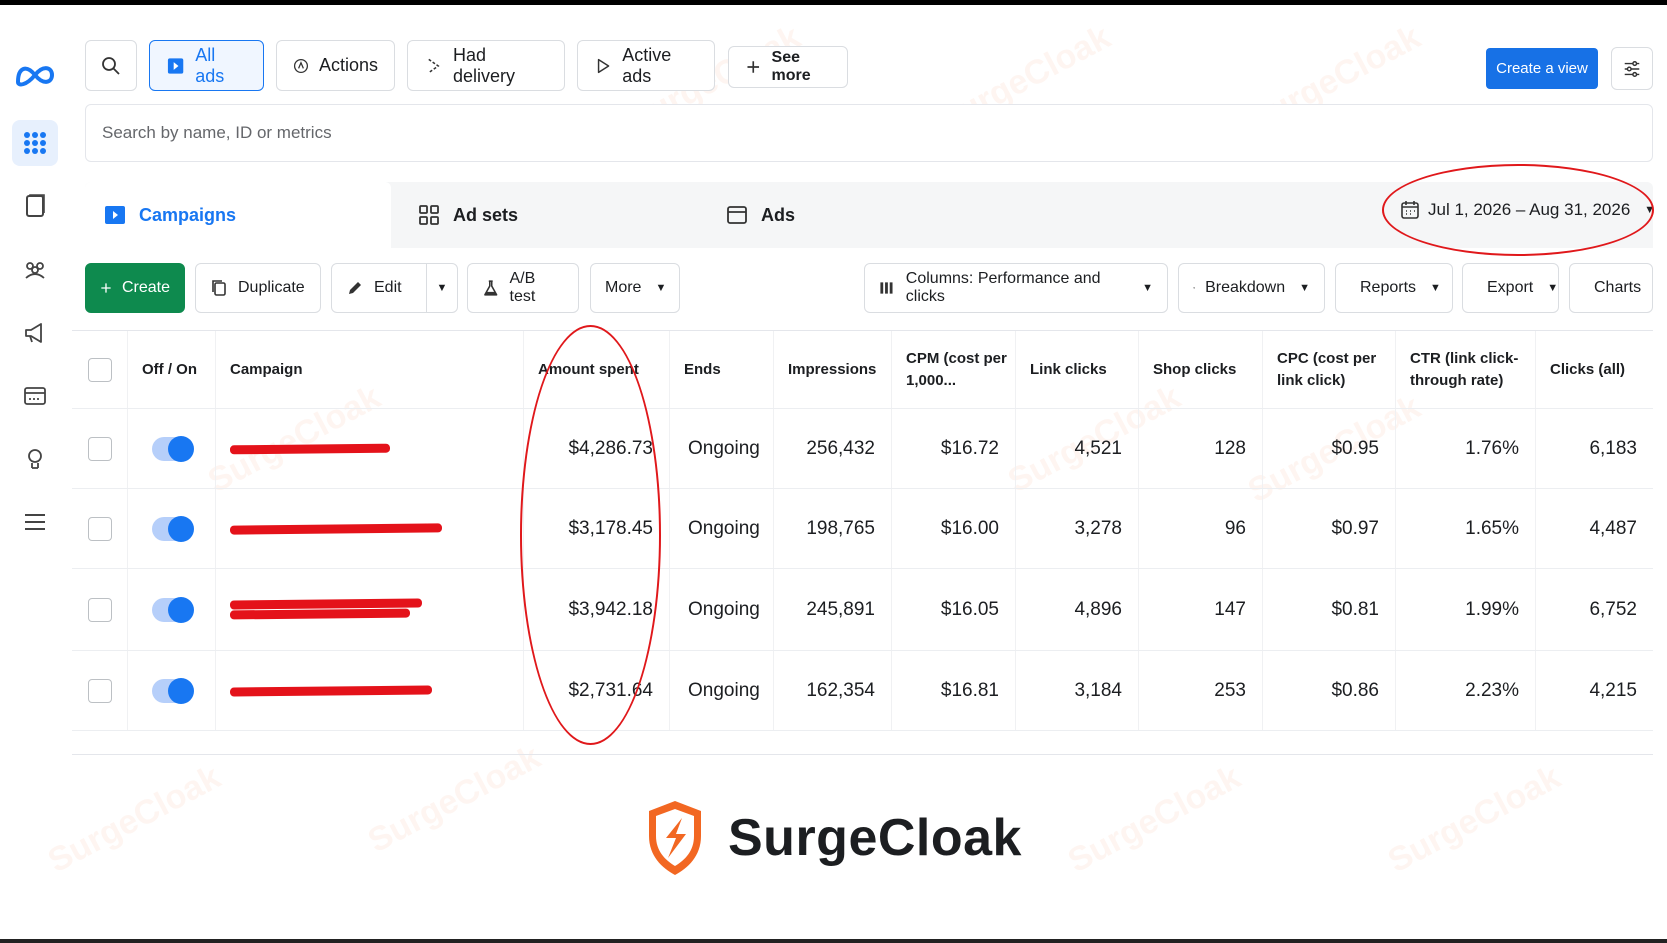 This screenshot has height=943, width=1667. What do you see at coordinates (1613, 690) in the screenshot?
I see `clicks-all-cell: 4,215` at bounding box center [1613, 690].